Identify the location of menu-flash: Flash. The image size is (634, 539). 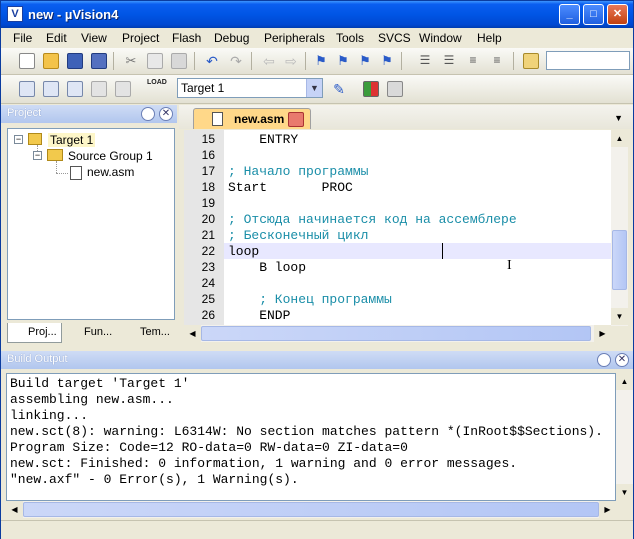
(186, 38).